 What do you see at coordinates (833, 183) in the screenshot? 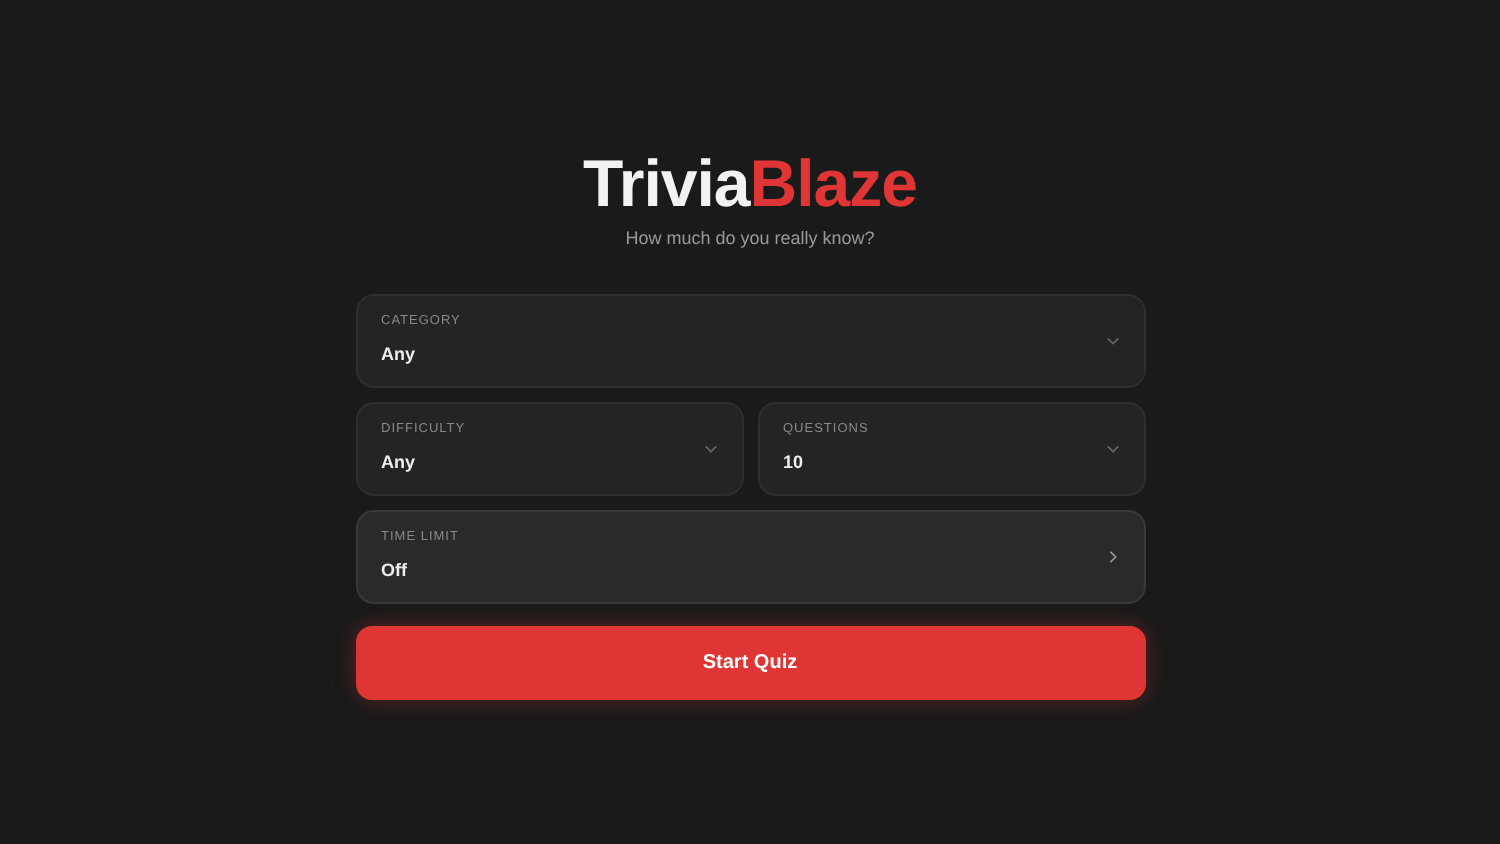
I see `logo-text-accent: Blaze` at bounding box center [833, 183].